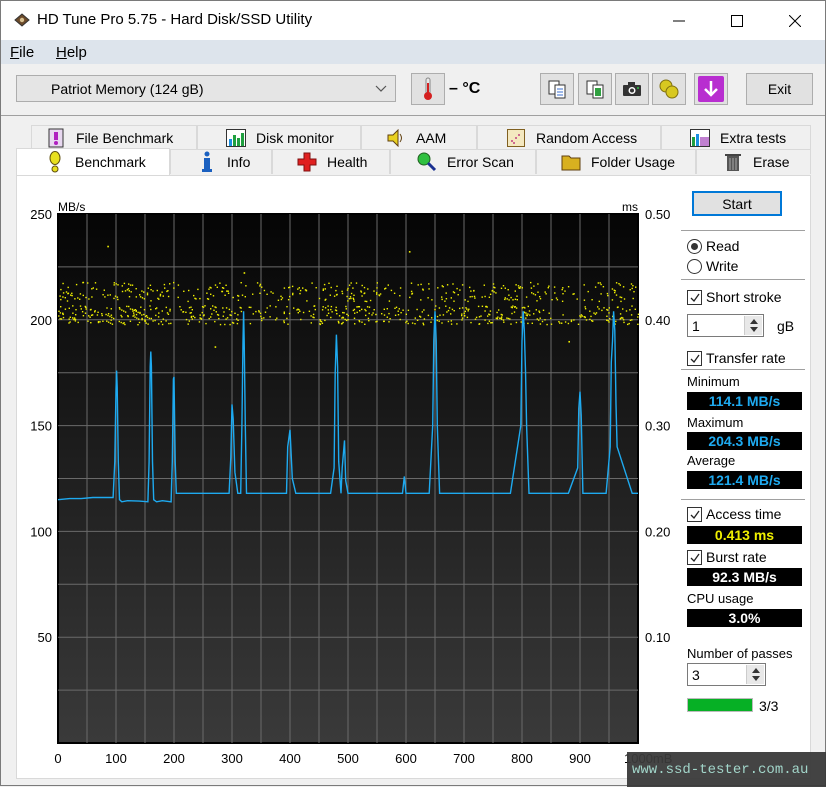 The image size is (826, 787). What do you see at coordinates (725, 325) in the screenshot?
I see `short-stroke-size-stepper: 1` at bounding box center [725, 325].